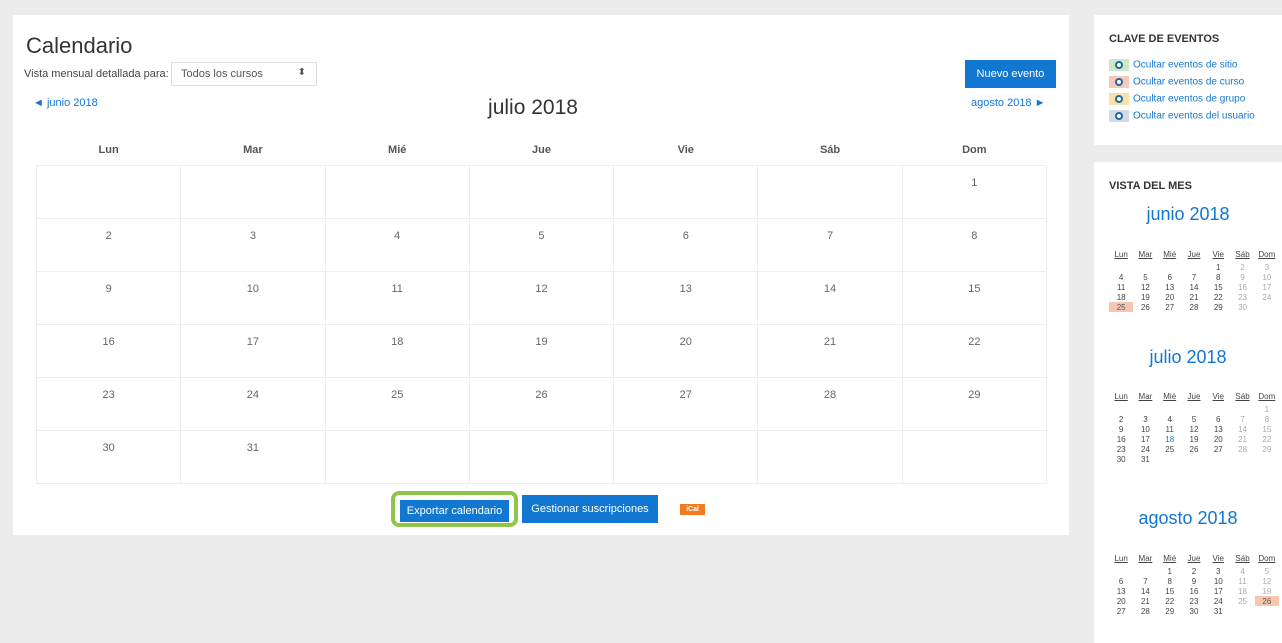 Image resolution: width=1282 pixels, height=643 pixels. What do you see at coordinates (253, 457) in the screenshot?
I see `calendar-day-cell: 31` at bounding box center [253, 457].